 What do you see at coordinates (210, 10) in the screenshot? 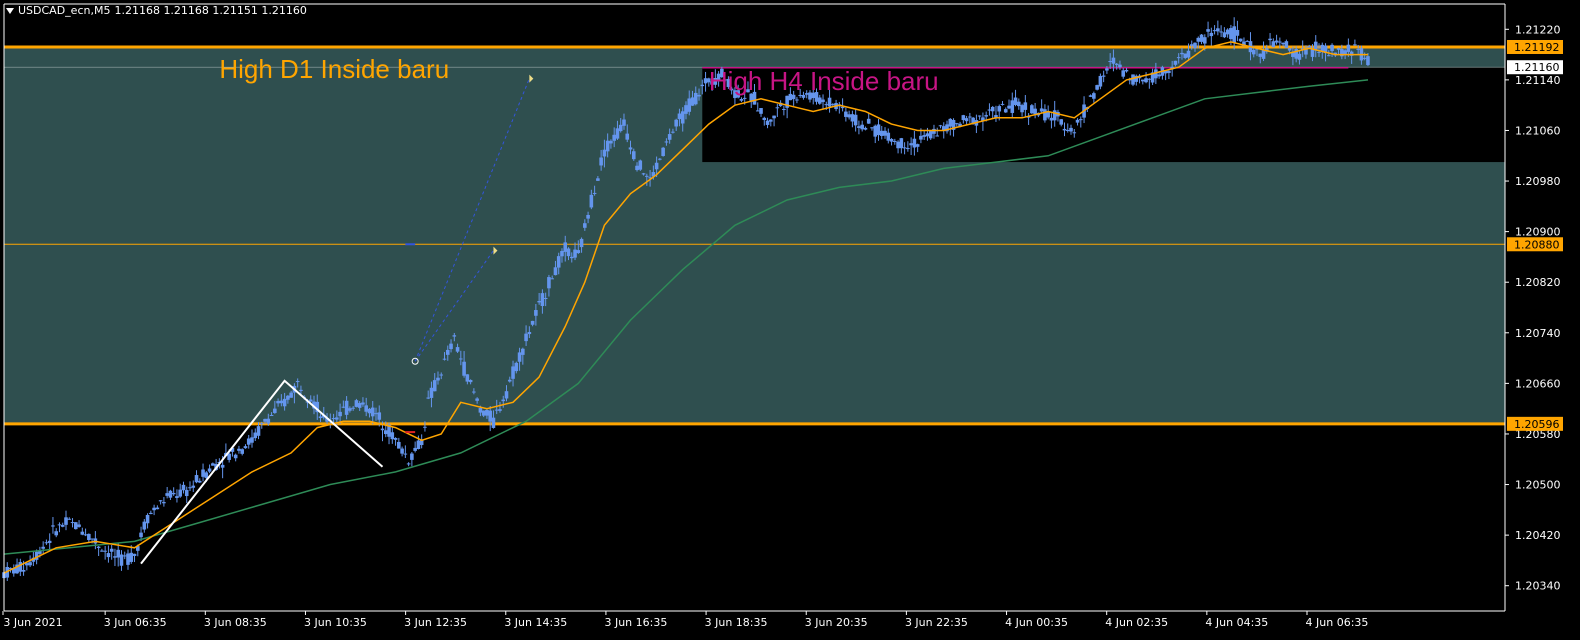
I see `ohlc-label: 1.21168 1.21168 1.21151 1.21160` at bounding box center [210, 10].